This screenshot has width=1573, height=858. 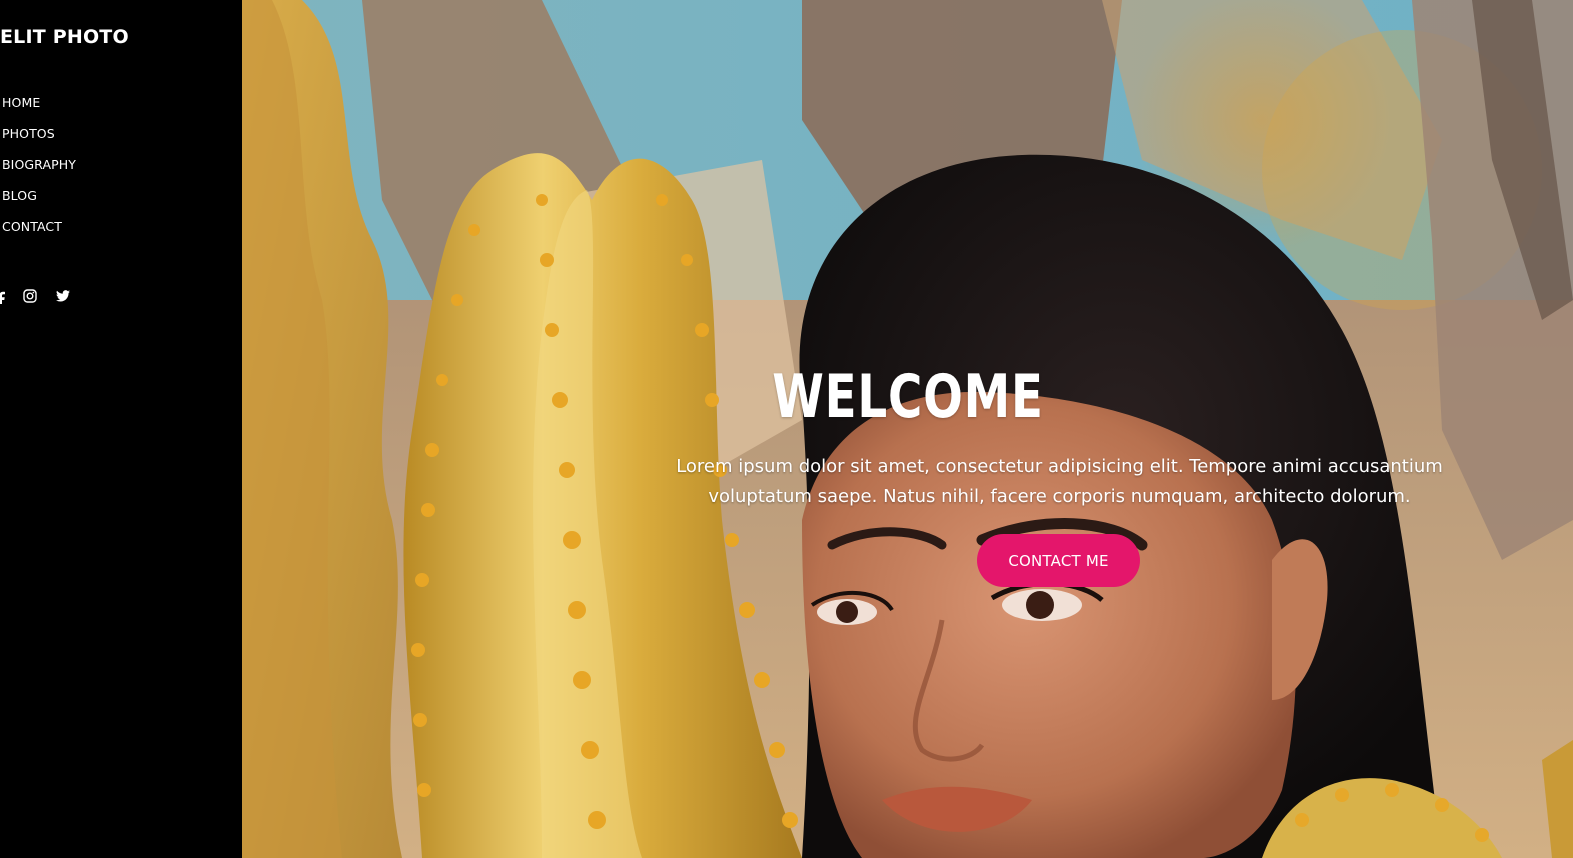 I want to click on nav-item-contact: CONTACT, so click(x=39, y=232).